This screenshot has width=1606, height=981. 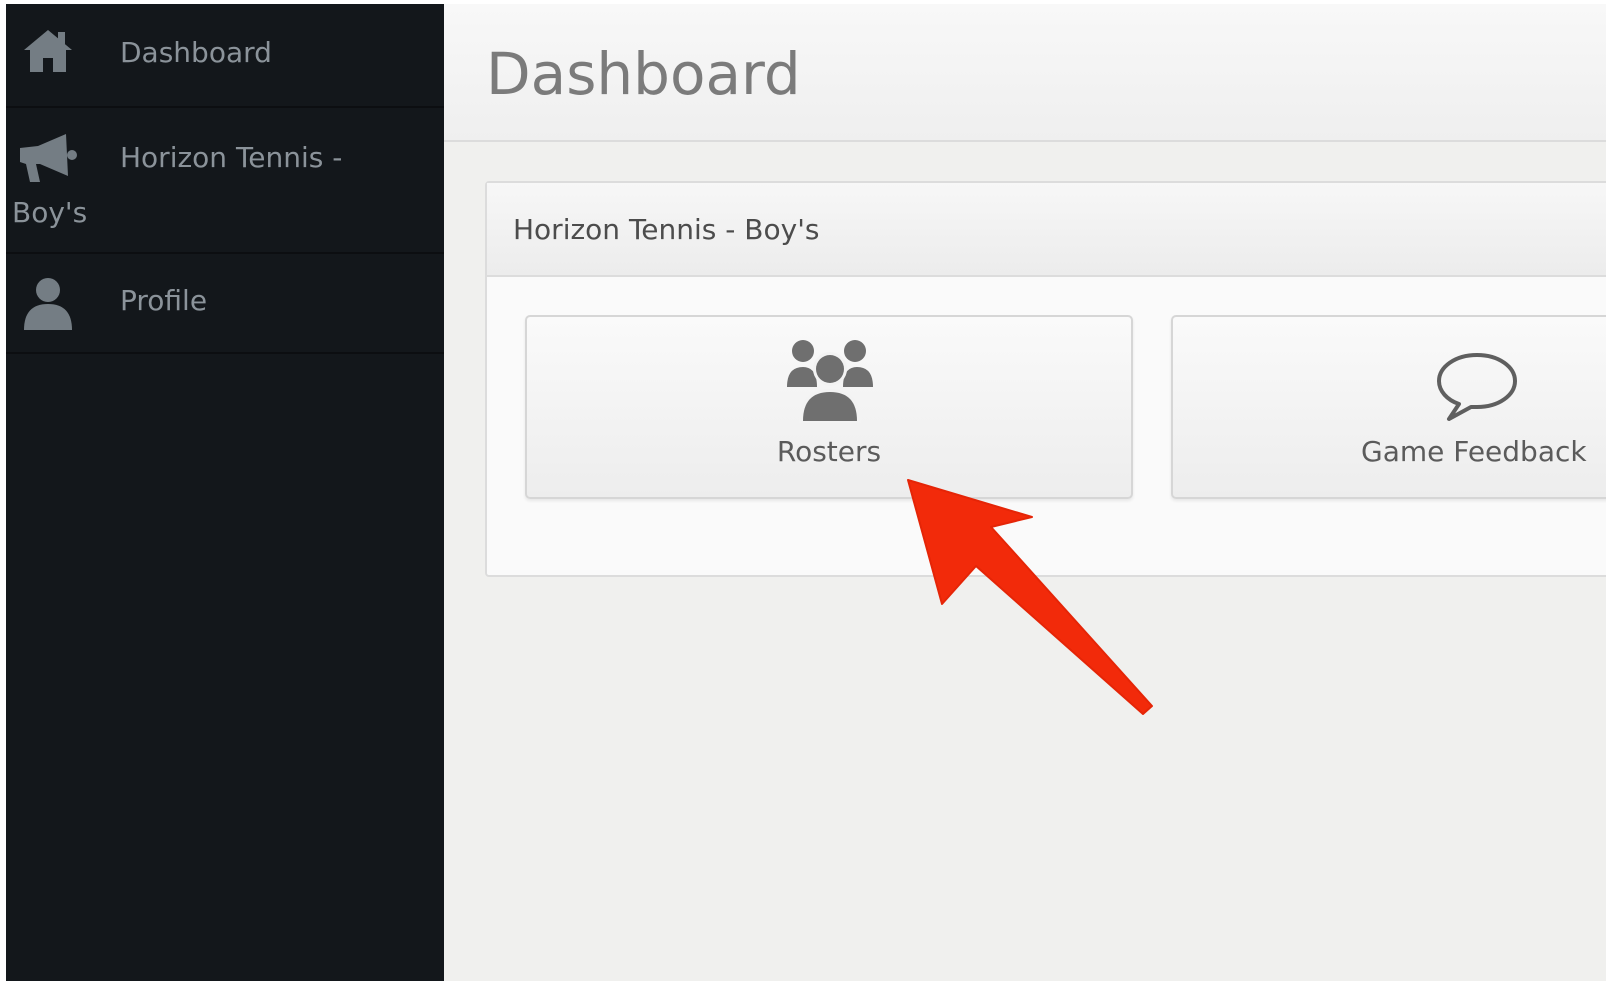 What do you see at coordinates (829, 451) in the screenshot?
I see `rosters-label: Rosters` at bounding box center [829, 451].